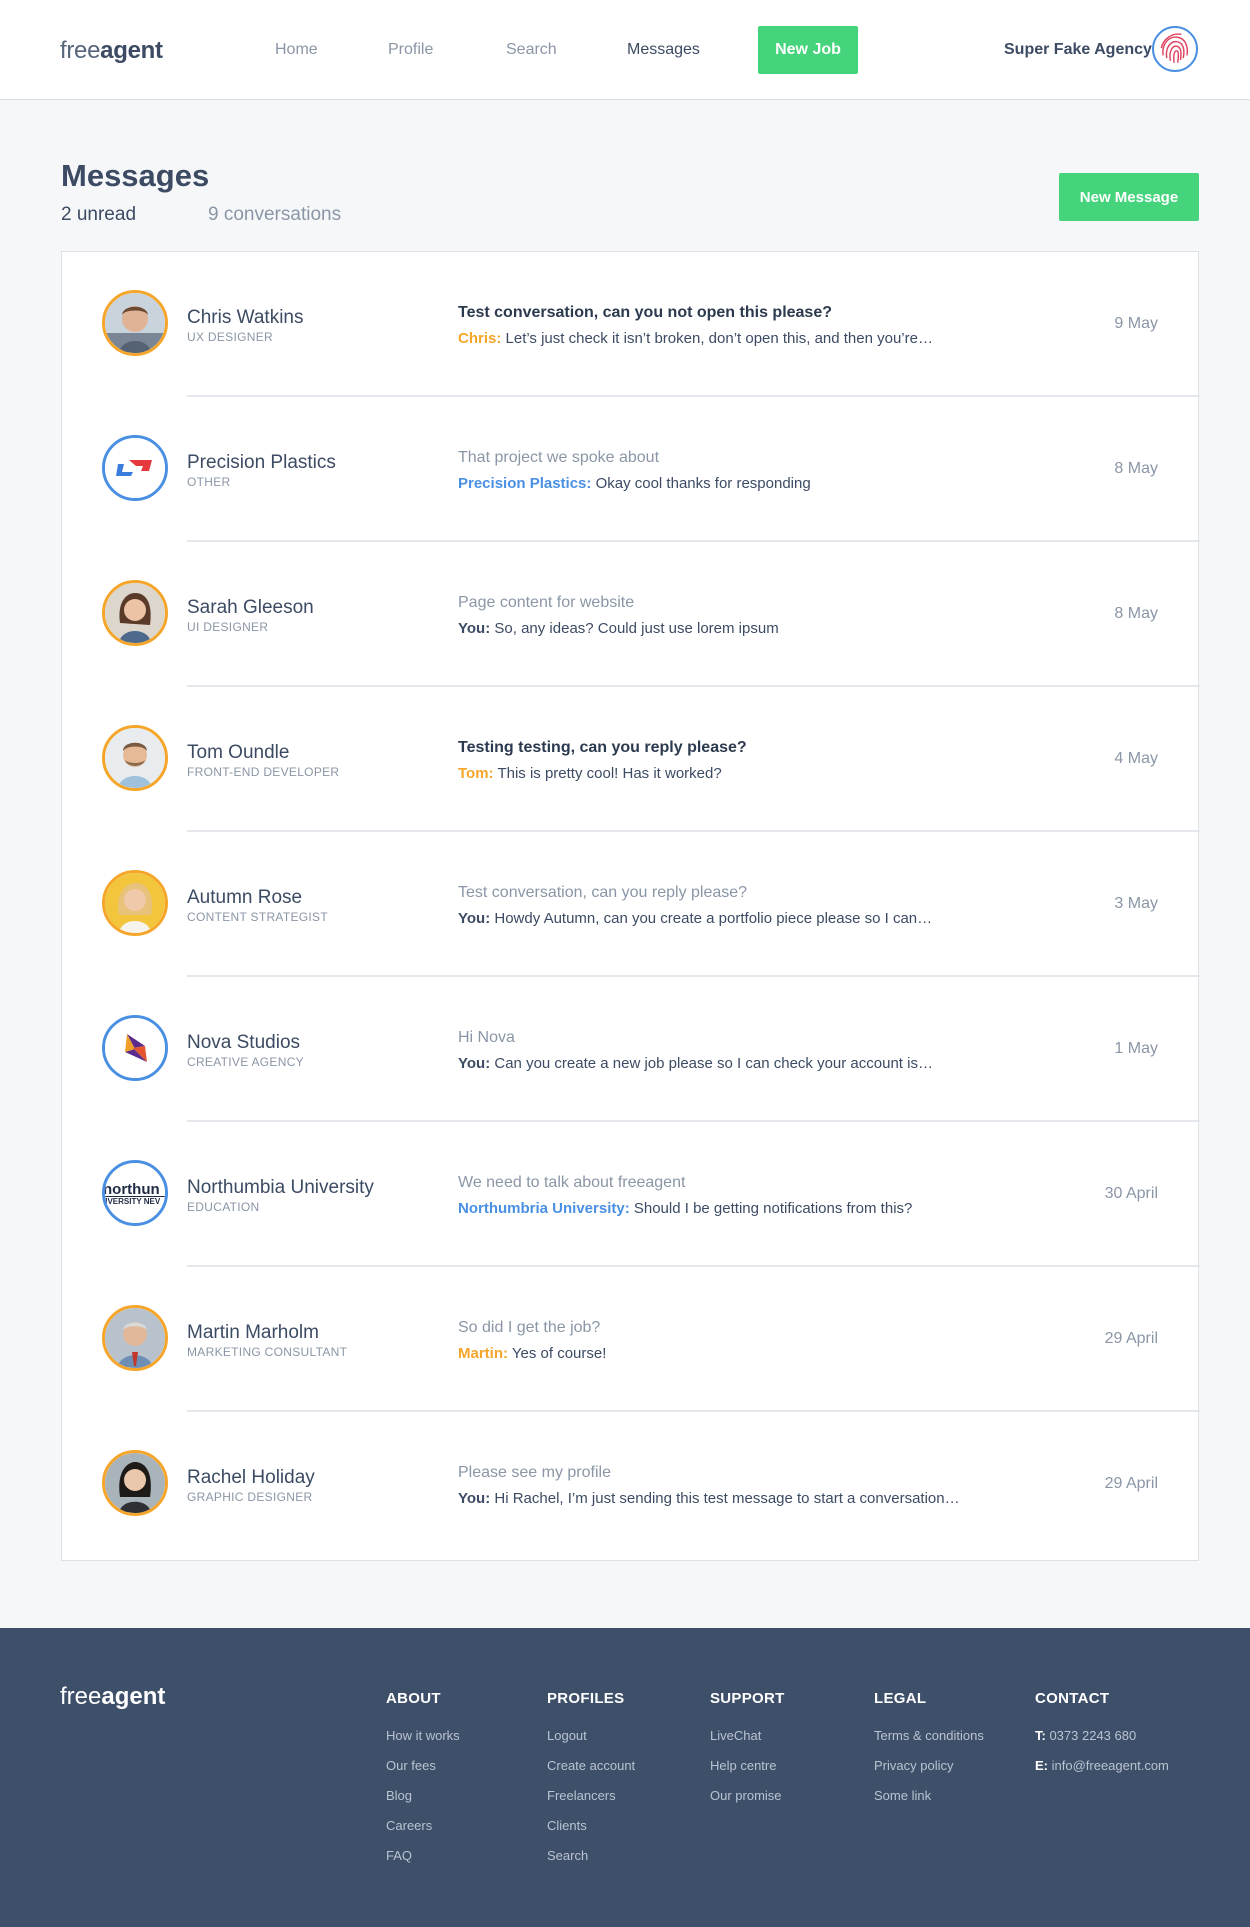 This screenshot has width=1250, height=1927. What do you see at coordinates (251, 1477) in the screenshot?
I see `contact-name: Rachel Holiday` at bounding box center [251, 1477].